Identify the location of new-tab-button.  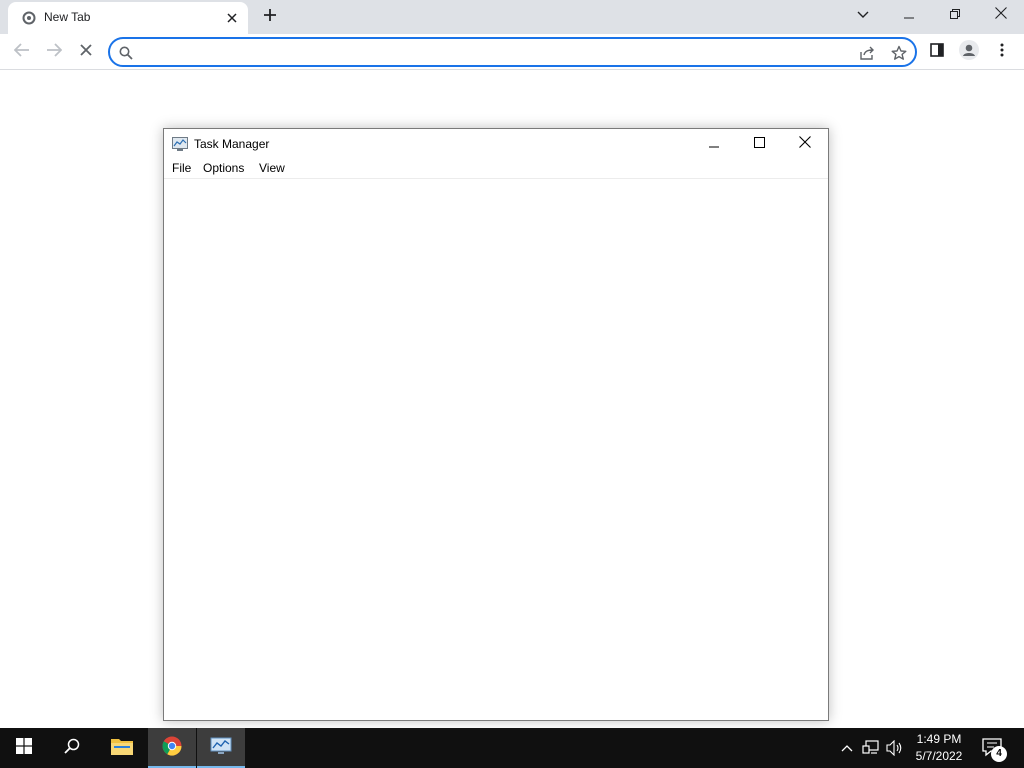
(270, 17).